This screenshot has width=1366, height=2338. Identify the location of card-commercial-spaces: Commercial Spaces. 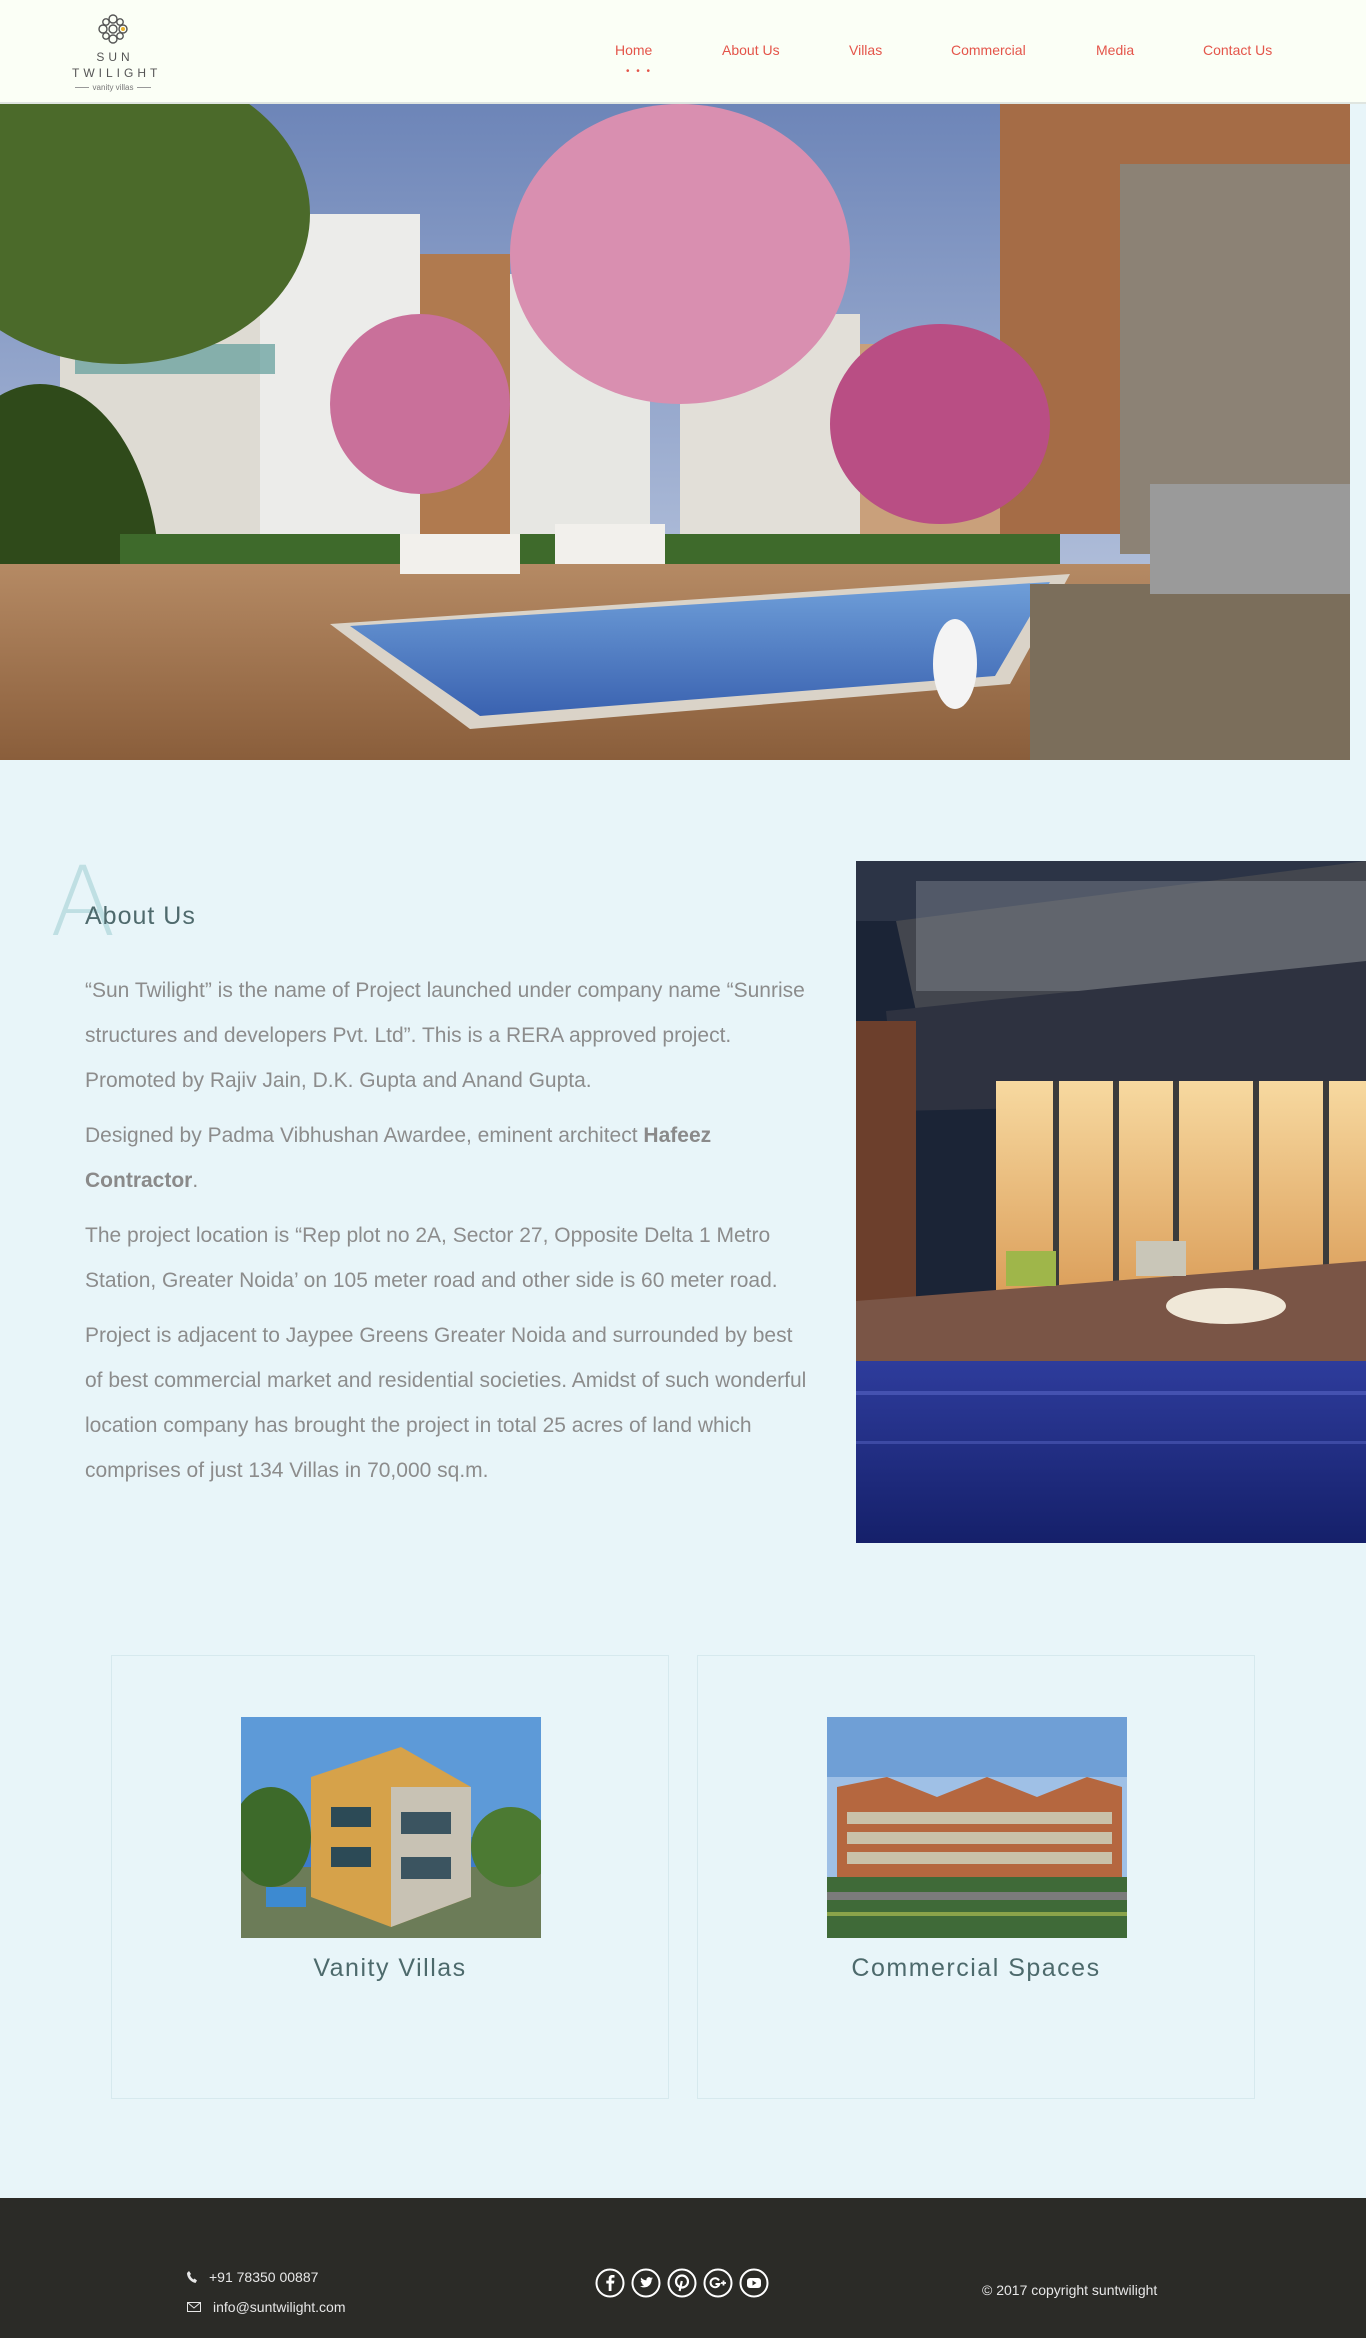
(976, 1877).